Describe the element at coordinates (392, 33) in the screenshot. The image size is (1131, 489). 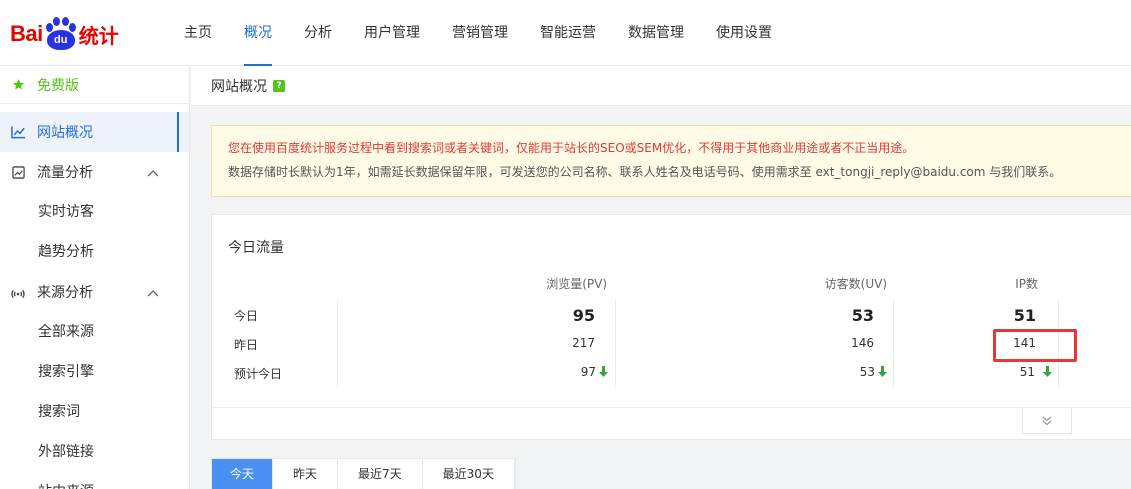
I see `nav-item-user-management: 用户管理` at that location.